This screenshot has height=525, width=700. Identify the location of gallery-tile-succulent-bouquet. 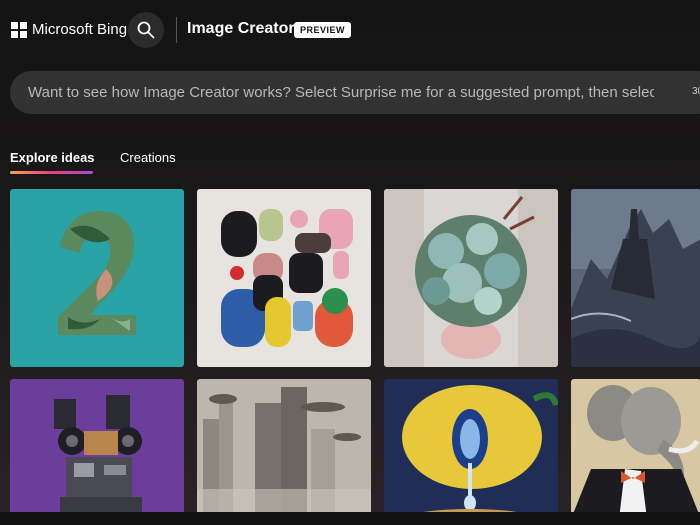
(471, 278).